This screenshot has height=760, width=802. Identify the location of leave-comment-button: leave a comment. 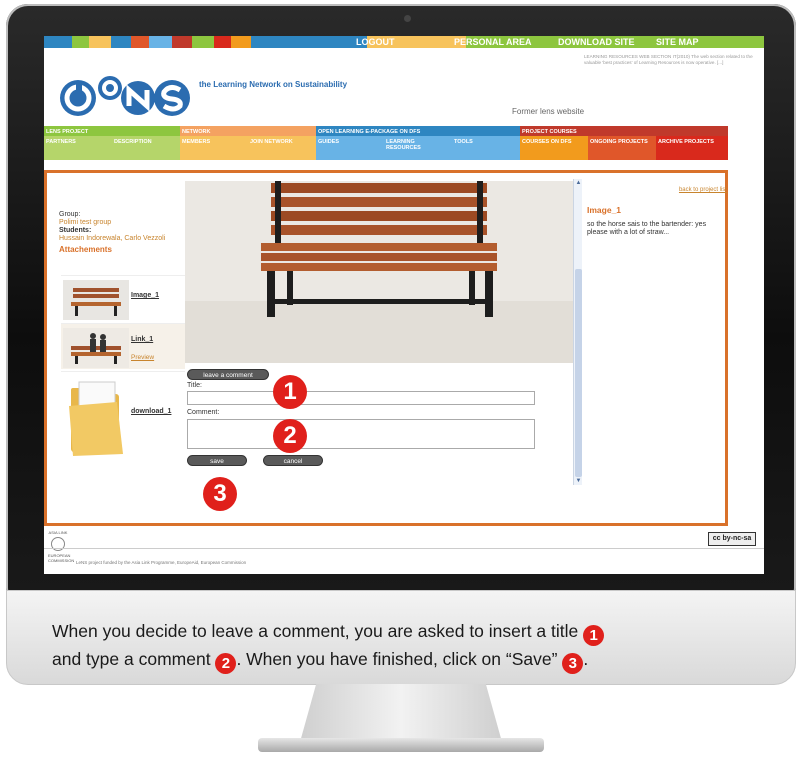
(228, 374).